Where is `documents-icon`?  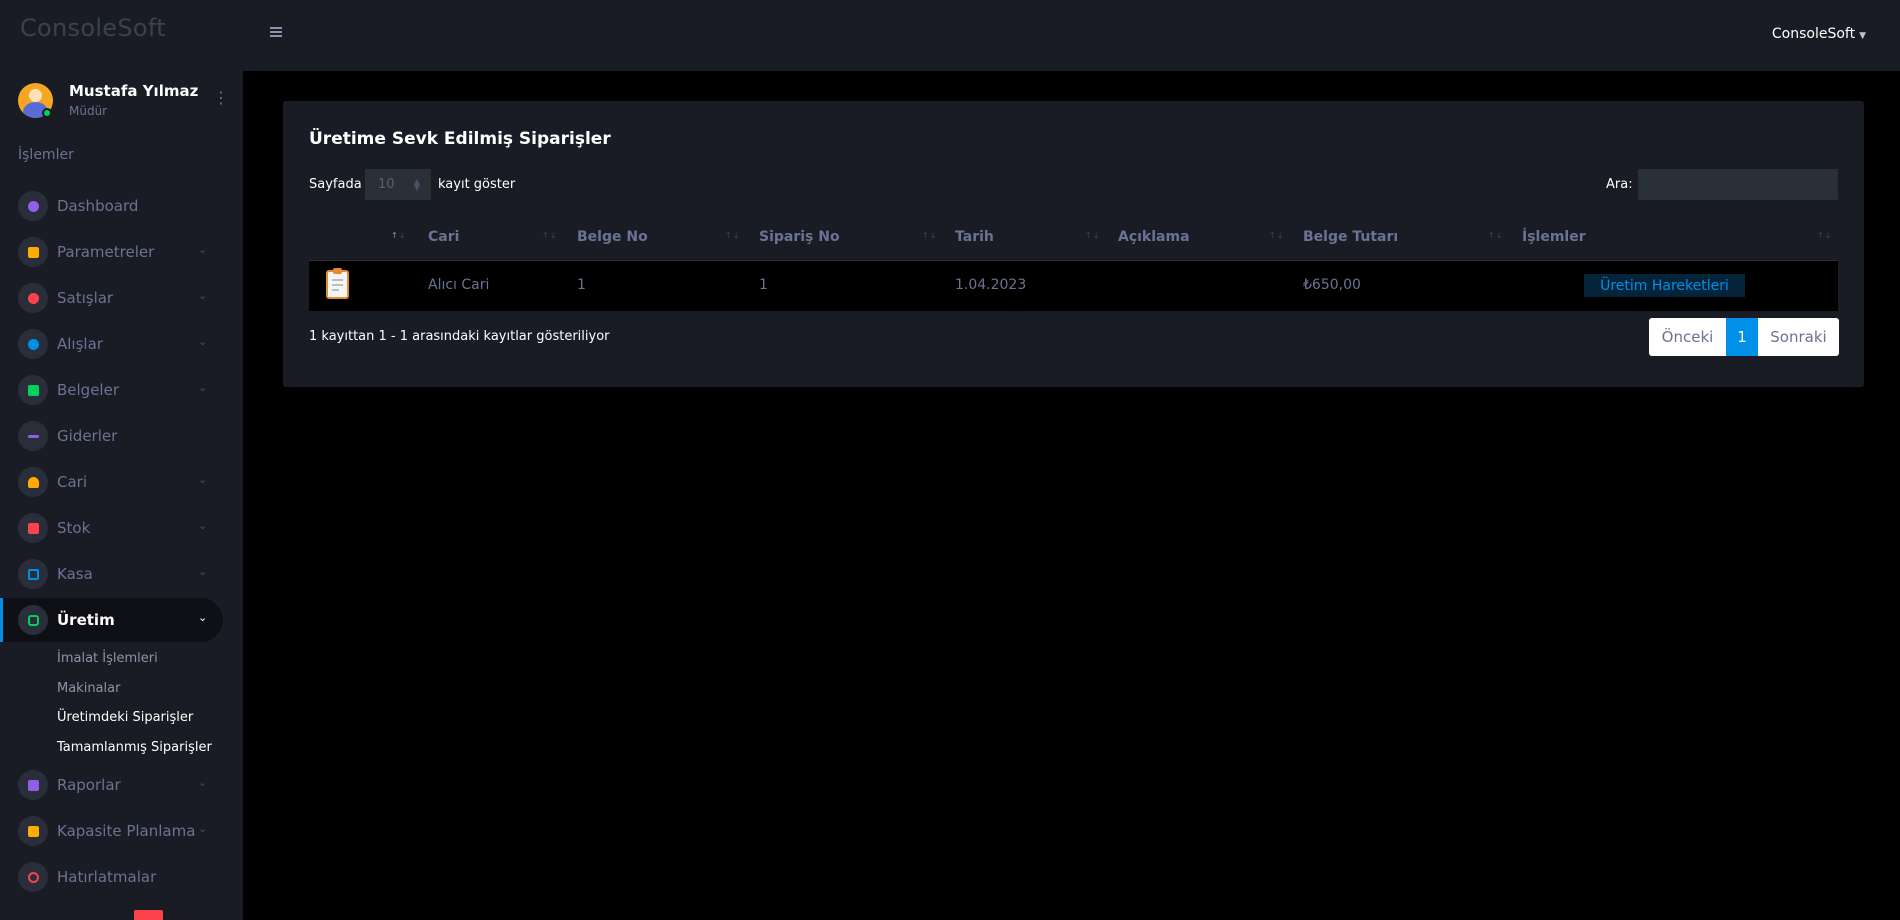
documents-icon is located at coordinates (33, 390).